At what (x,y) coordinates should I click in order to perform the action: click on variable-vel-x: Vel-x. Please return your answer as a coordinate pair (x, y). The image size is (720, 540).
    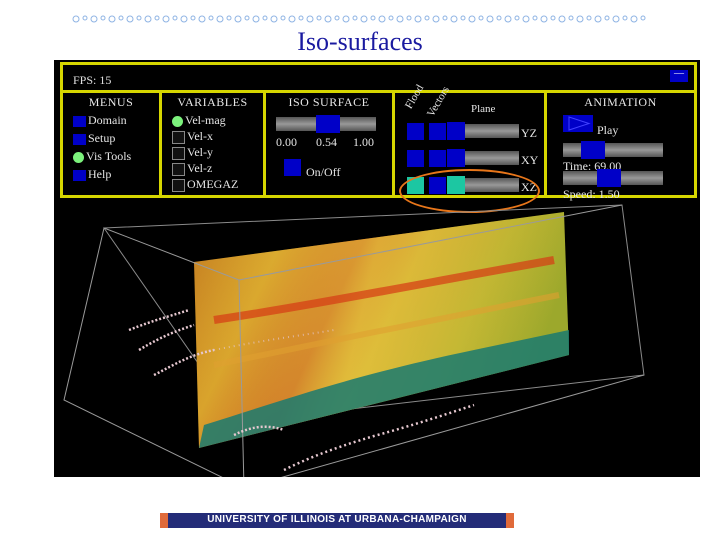
    Looking at the image, I should click on (192, 136).